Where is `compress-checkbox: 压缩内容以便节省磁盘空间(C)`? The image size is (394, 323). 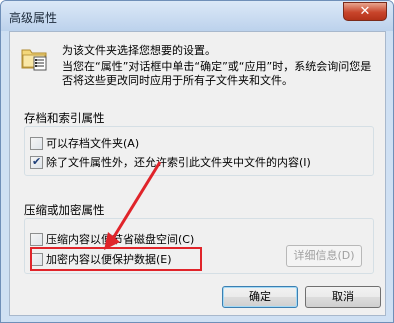 compress-checkbox: 压缩内容以便节省磁盘空间(C) is located at coordinates (112, 239).